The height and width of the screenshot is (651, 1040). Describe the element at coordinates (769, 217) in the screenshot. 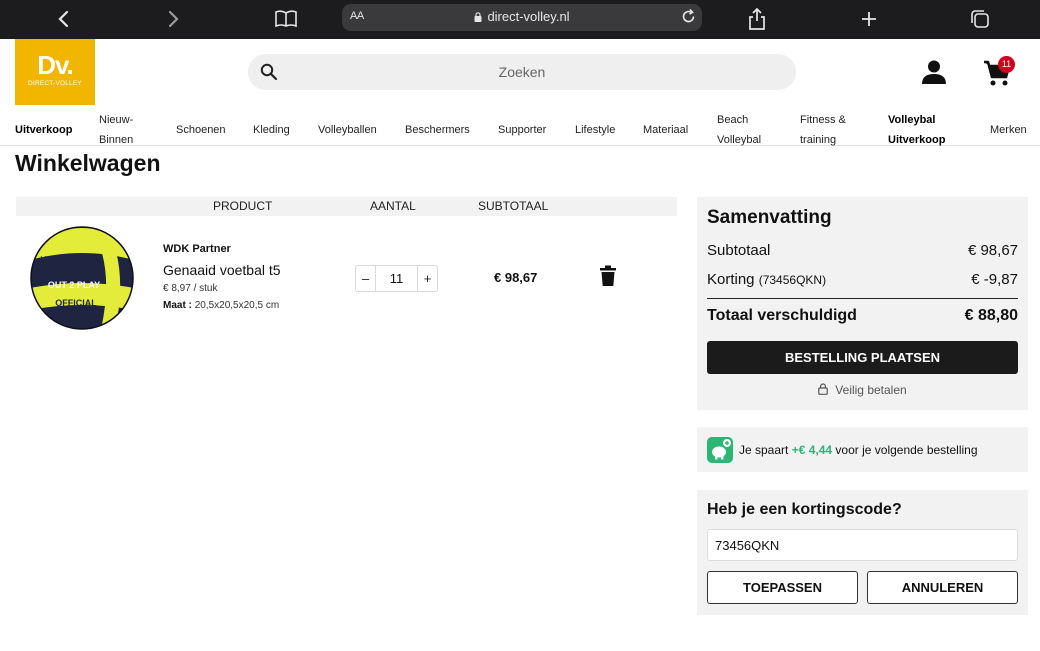

I see `summary-title: Samenvatting` at that location.